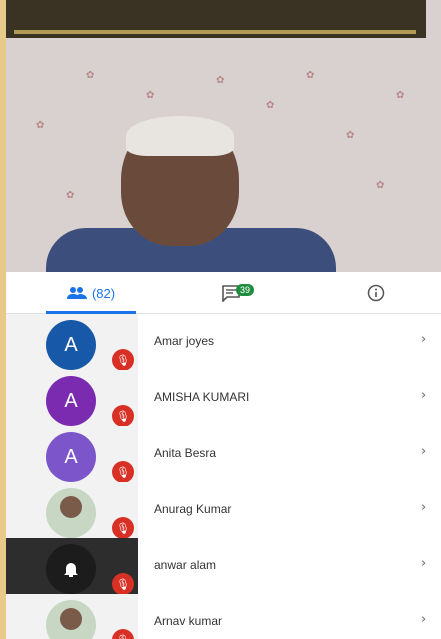  I want to click on participant-row: 🎙 Anurag Kumar ›, so click(223, 510).